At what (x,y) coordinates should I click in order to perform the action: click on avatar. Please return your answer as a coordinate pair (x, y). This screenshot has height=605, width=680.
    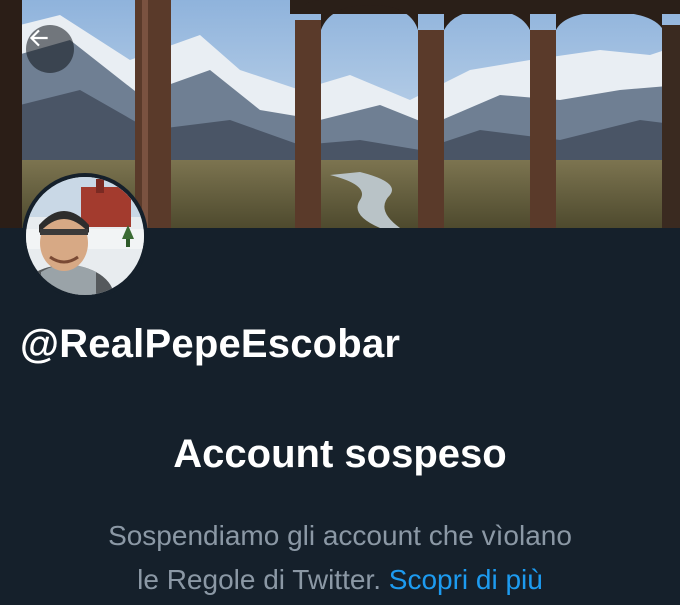
    Looking at the image, I should click on (85, 236).